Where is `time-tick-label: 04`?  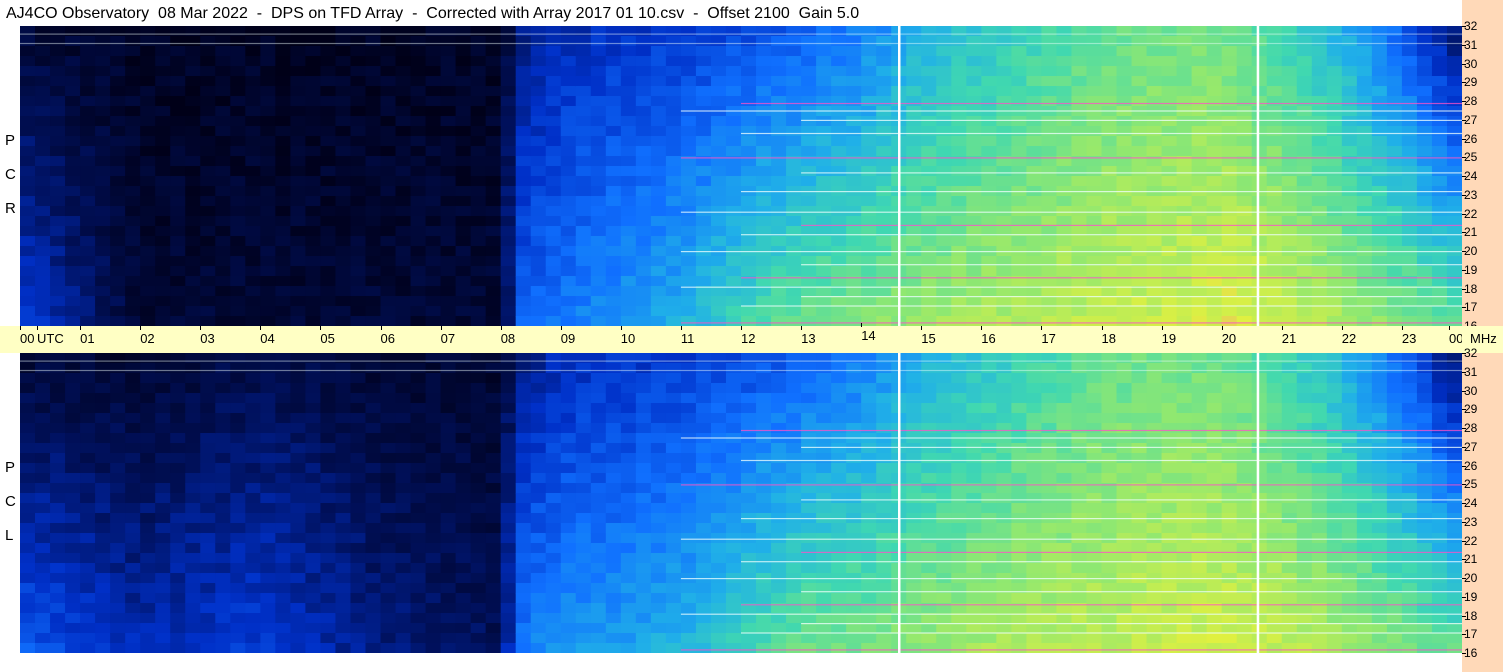
time-tick-label: 04 is located at coordinates (267, 336).